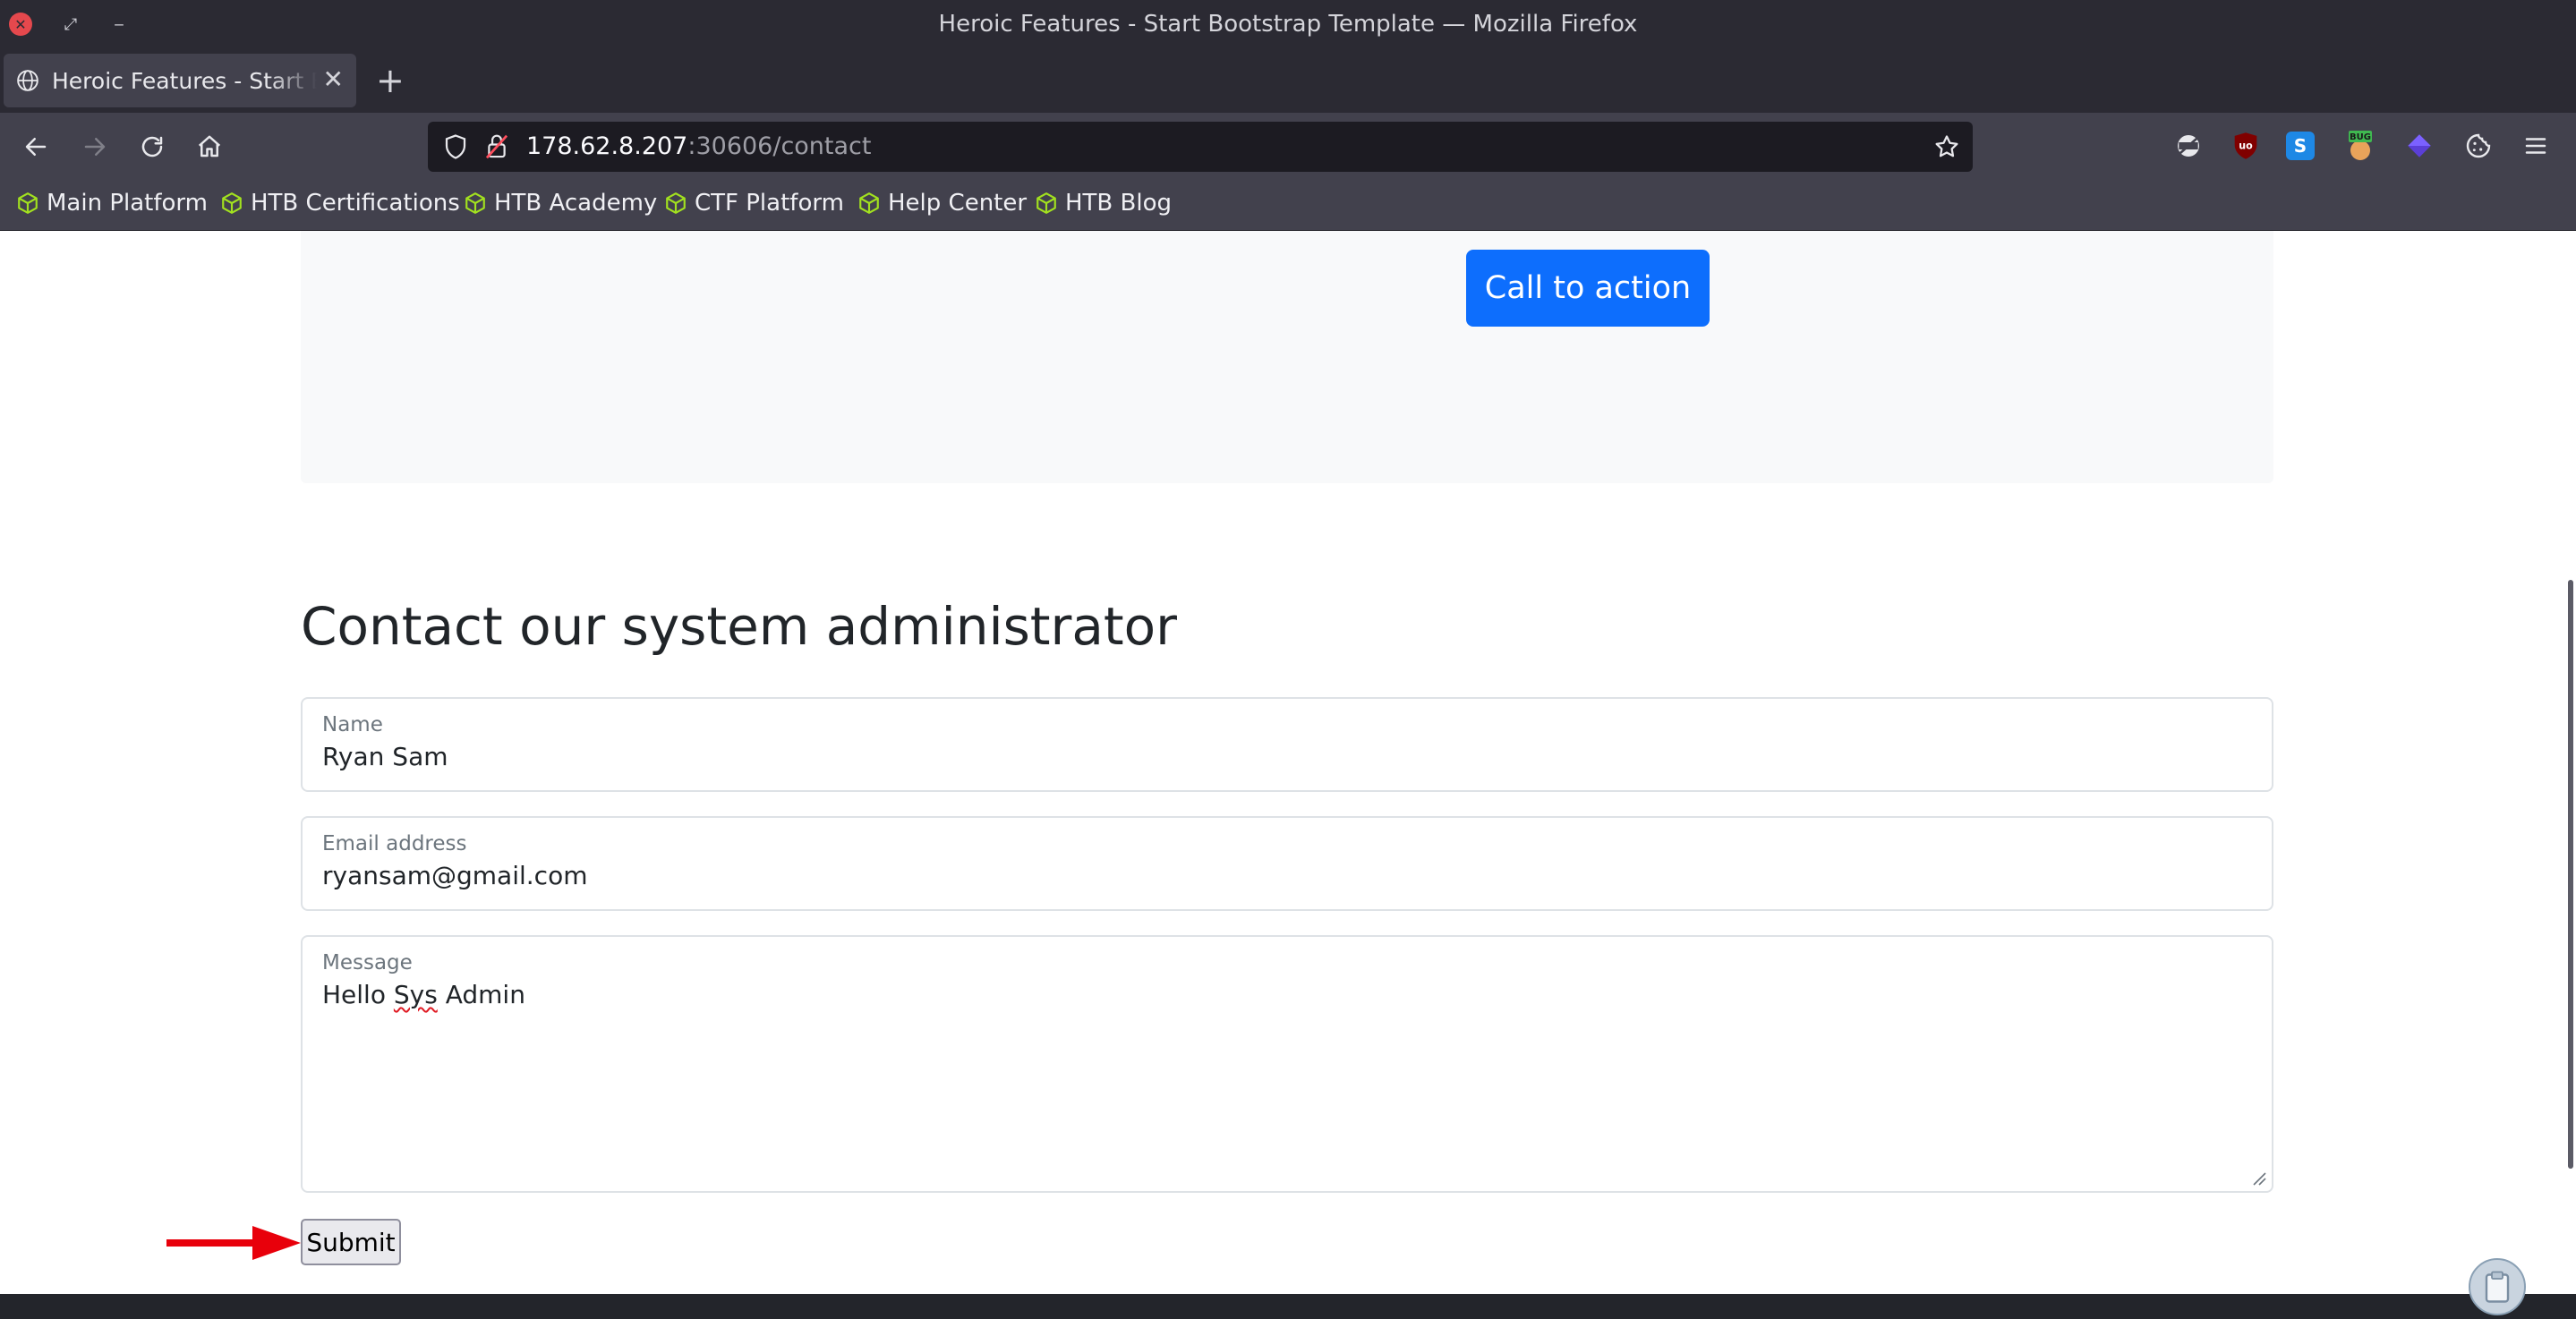  I want to click on message-label: Message, so click(367, 962).